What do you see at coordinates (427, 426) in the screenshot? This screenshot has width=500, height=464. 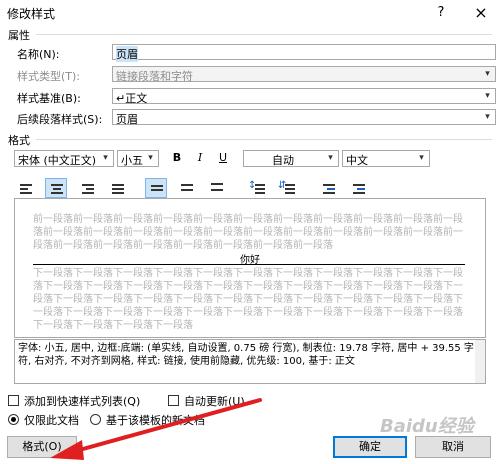 I see `watermark-logo: Baidu经验` at bounding box center [427, 426].